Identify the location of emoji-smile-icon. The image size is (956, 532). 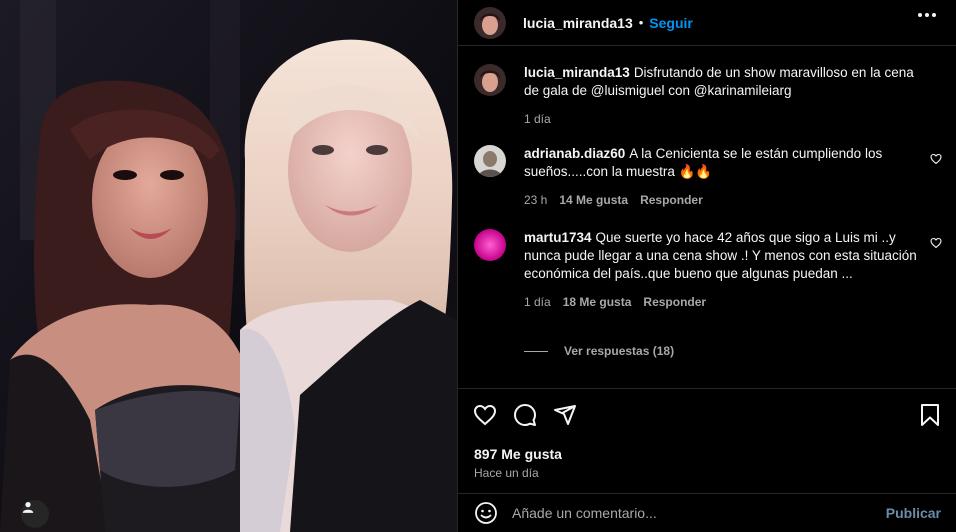
(486, 513).